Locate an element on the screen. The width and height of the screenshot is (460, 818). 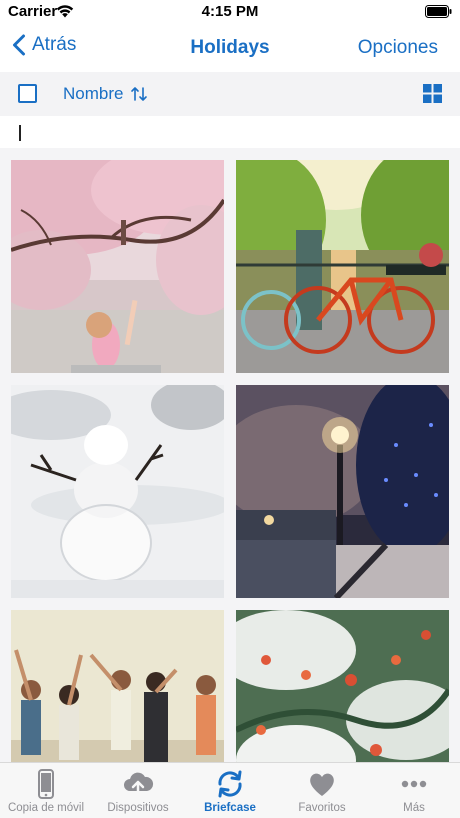
sort-toggle-icon is located at coordinates (139, 94).